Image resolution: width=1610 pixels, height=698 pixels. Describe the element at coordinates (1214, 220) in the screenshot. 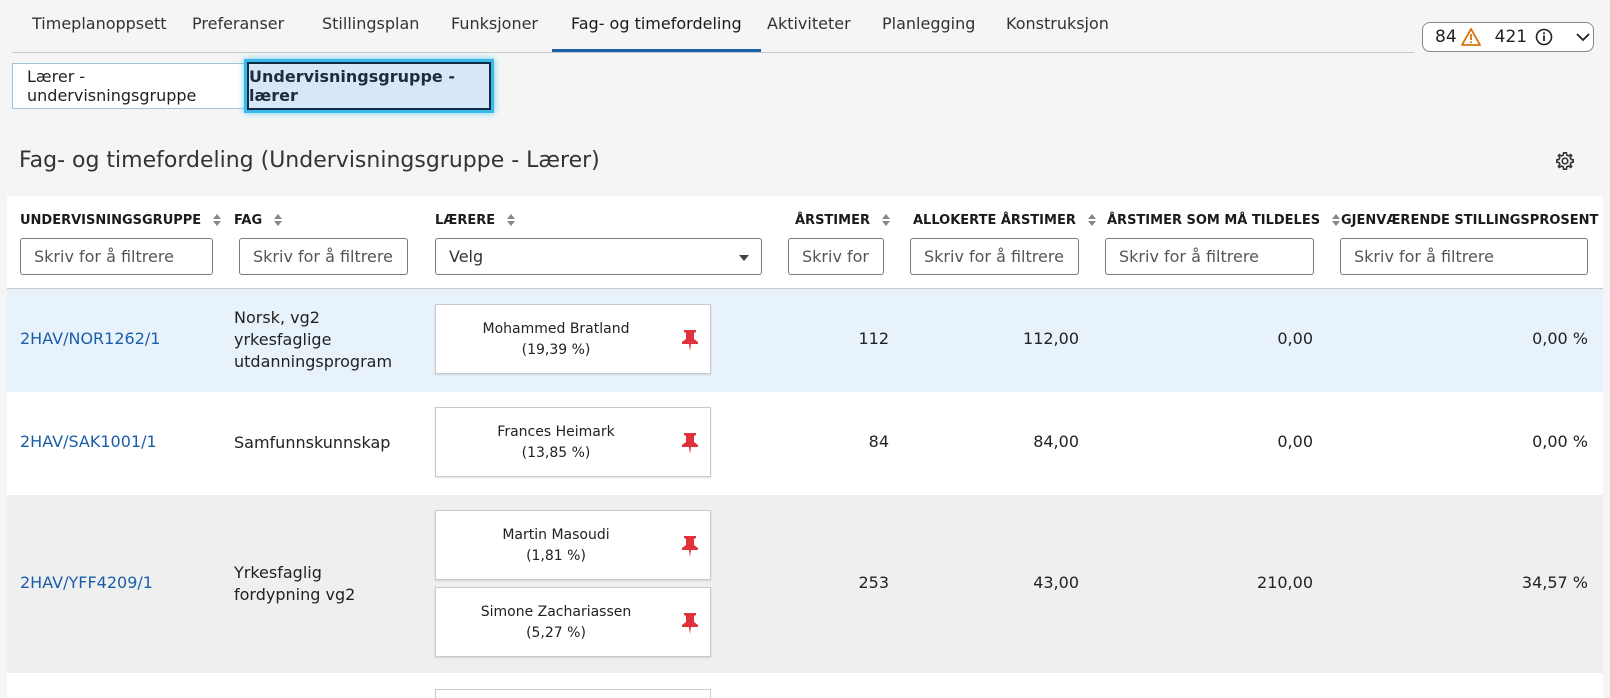

I see `column-label: ÅRSTIMER SOM MÅ TILDELES` at that location.